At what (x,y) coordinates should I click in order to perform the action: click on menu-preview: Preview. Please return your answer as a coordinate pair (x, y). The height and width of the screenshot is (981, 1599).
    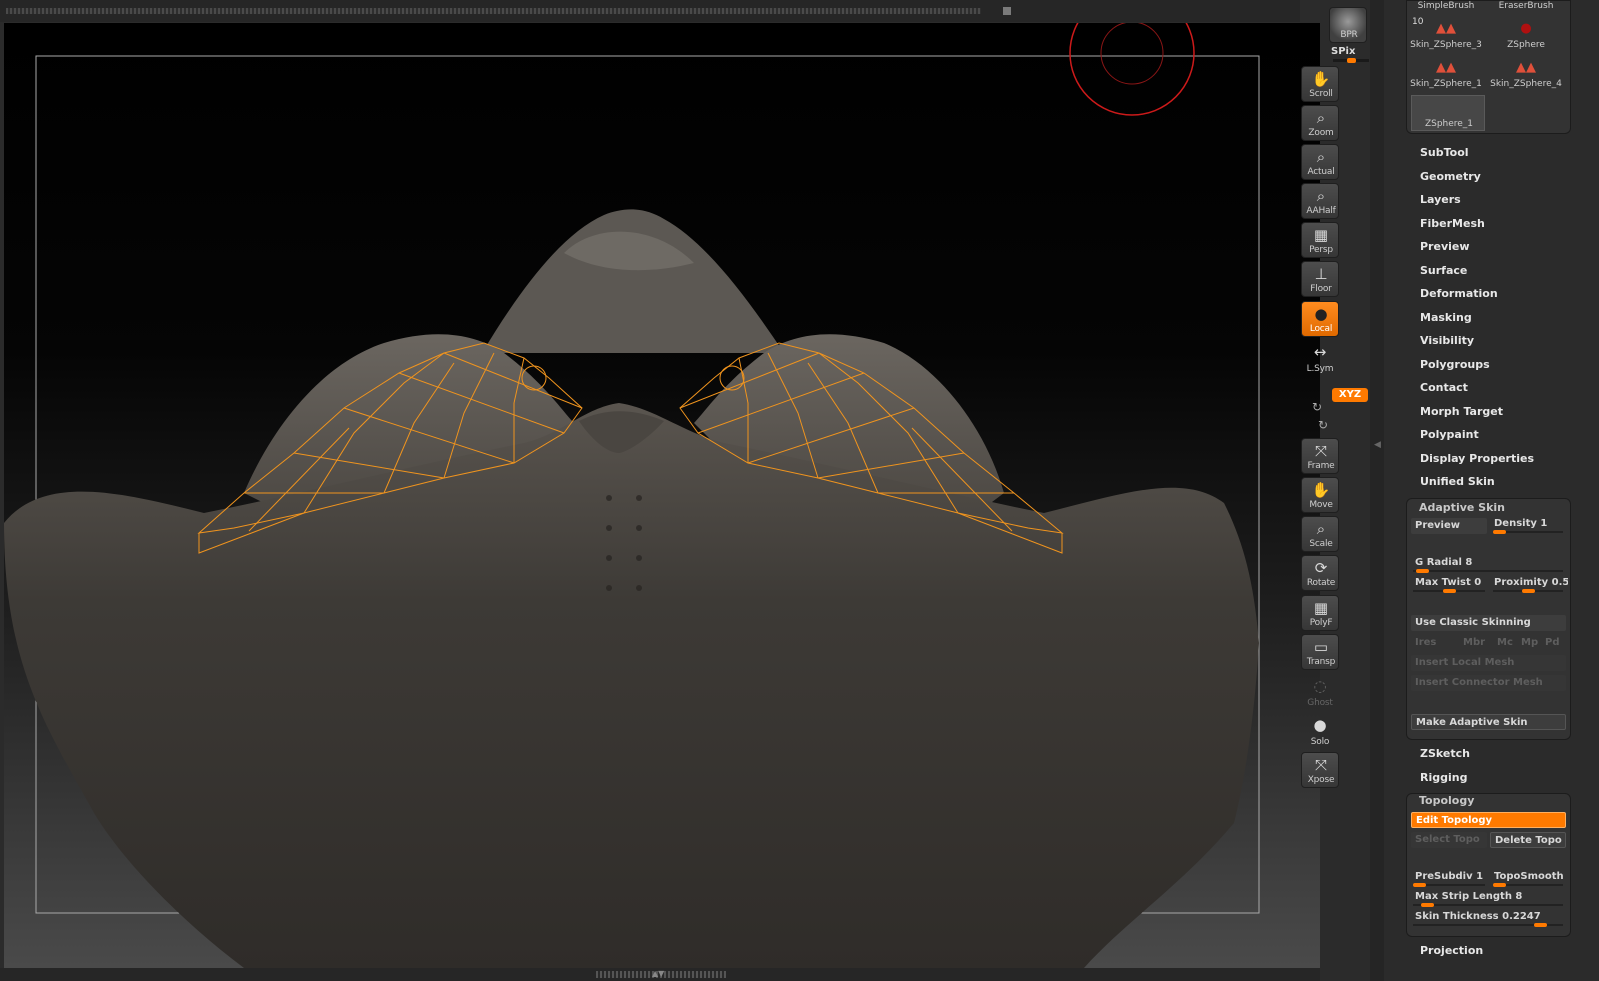
    Looking at the image, I should click on (1445, 246).